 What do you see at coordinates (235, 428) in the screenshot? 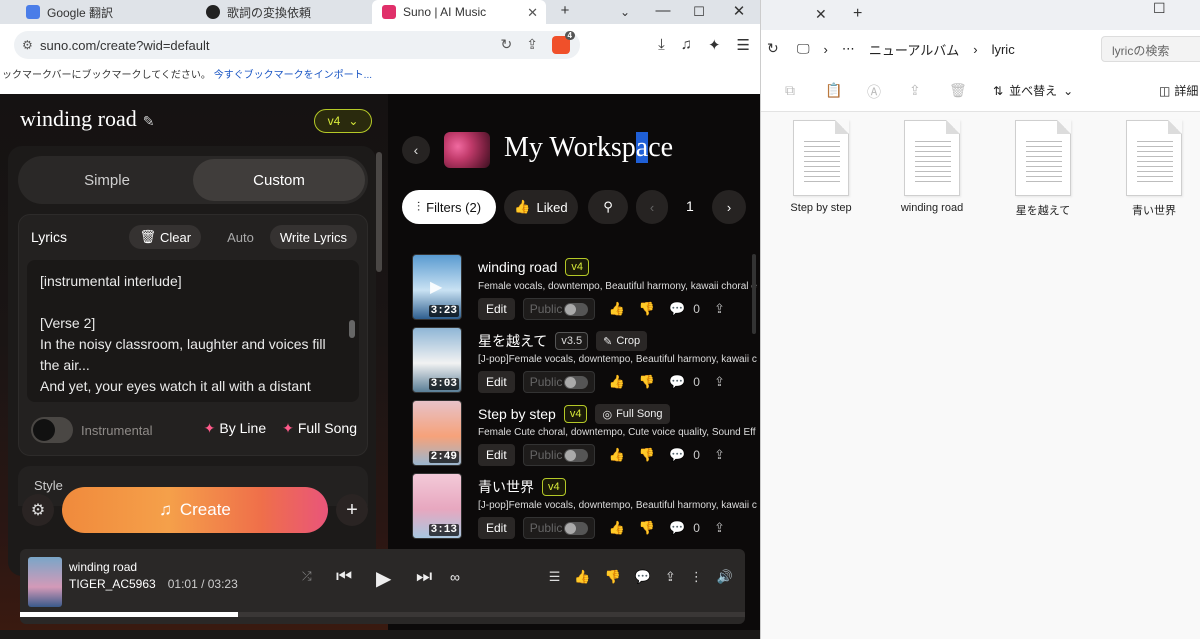
I see `by-line-button: ✦ By Line` at bounding box center [235, 428].